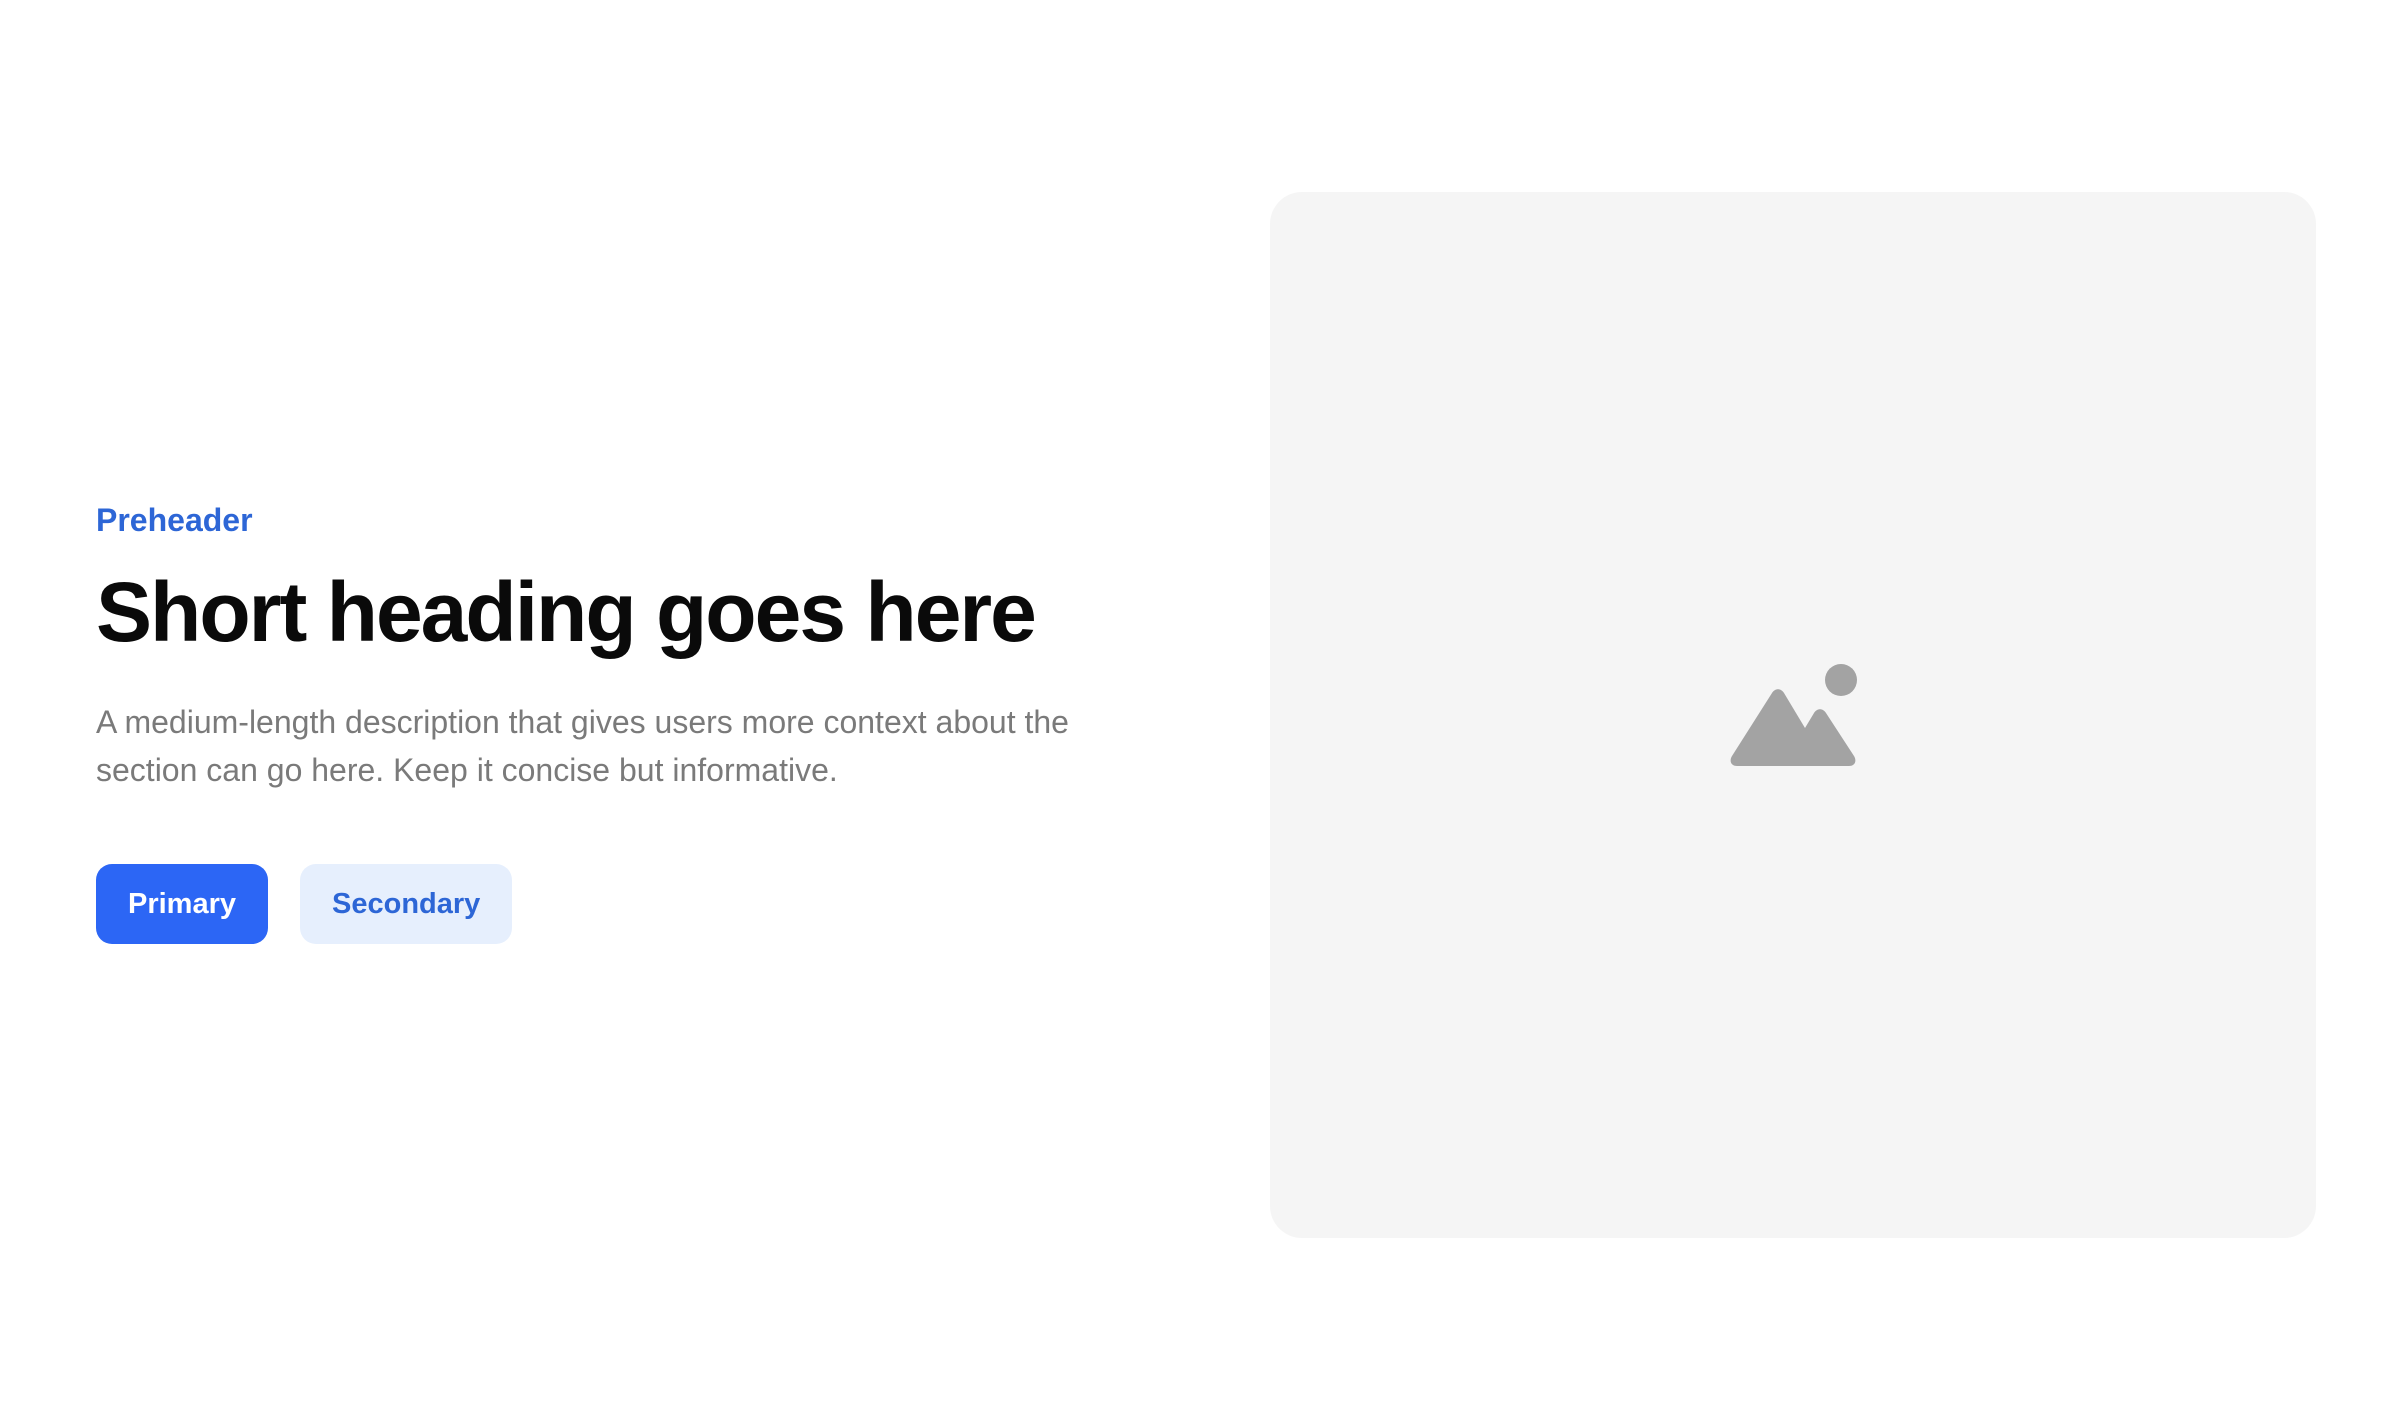  Describe the element at coordinates (406, 904) in the screenshot. I see `secondary-button: Secondary` at that location.